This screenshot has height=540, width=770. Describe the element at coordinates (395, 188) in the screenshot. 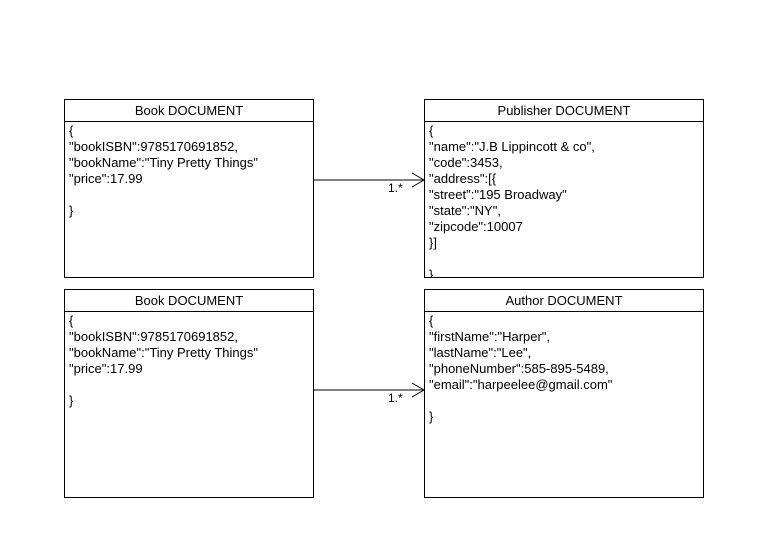

I see `multiplicity-label-publisher: 1.*` at that location.